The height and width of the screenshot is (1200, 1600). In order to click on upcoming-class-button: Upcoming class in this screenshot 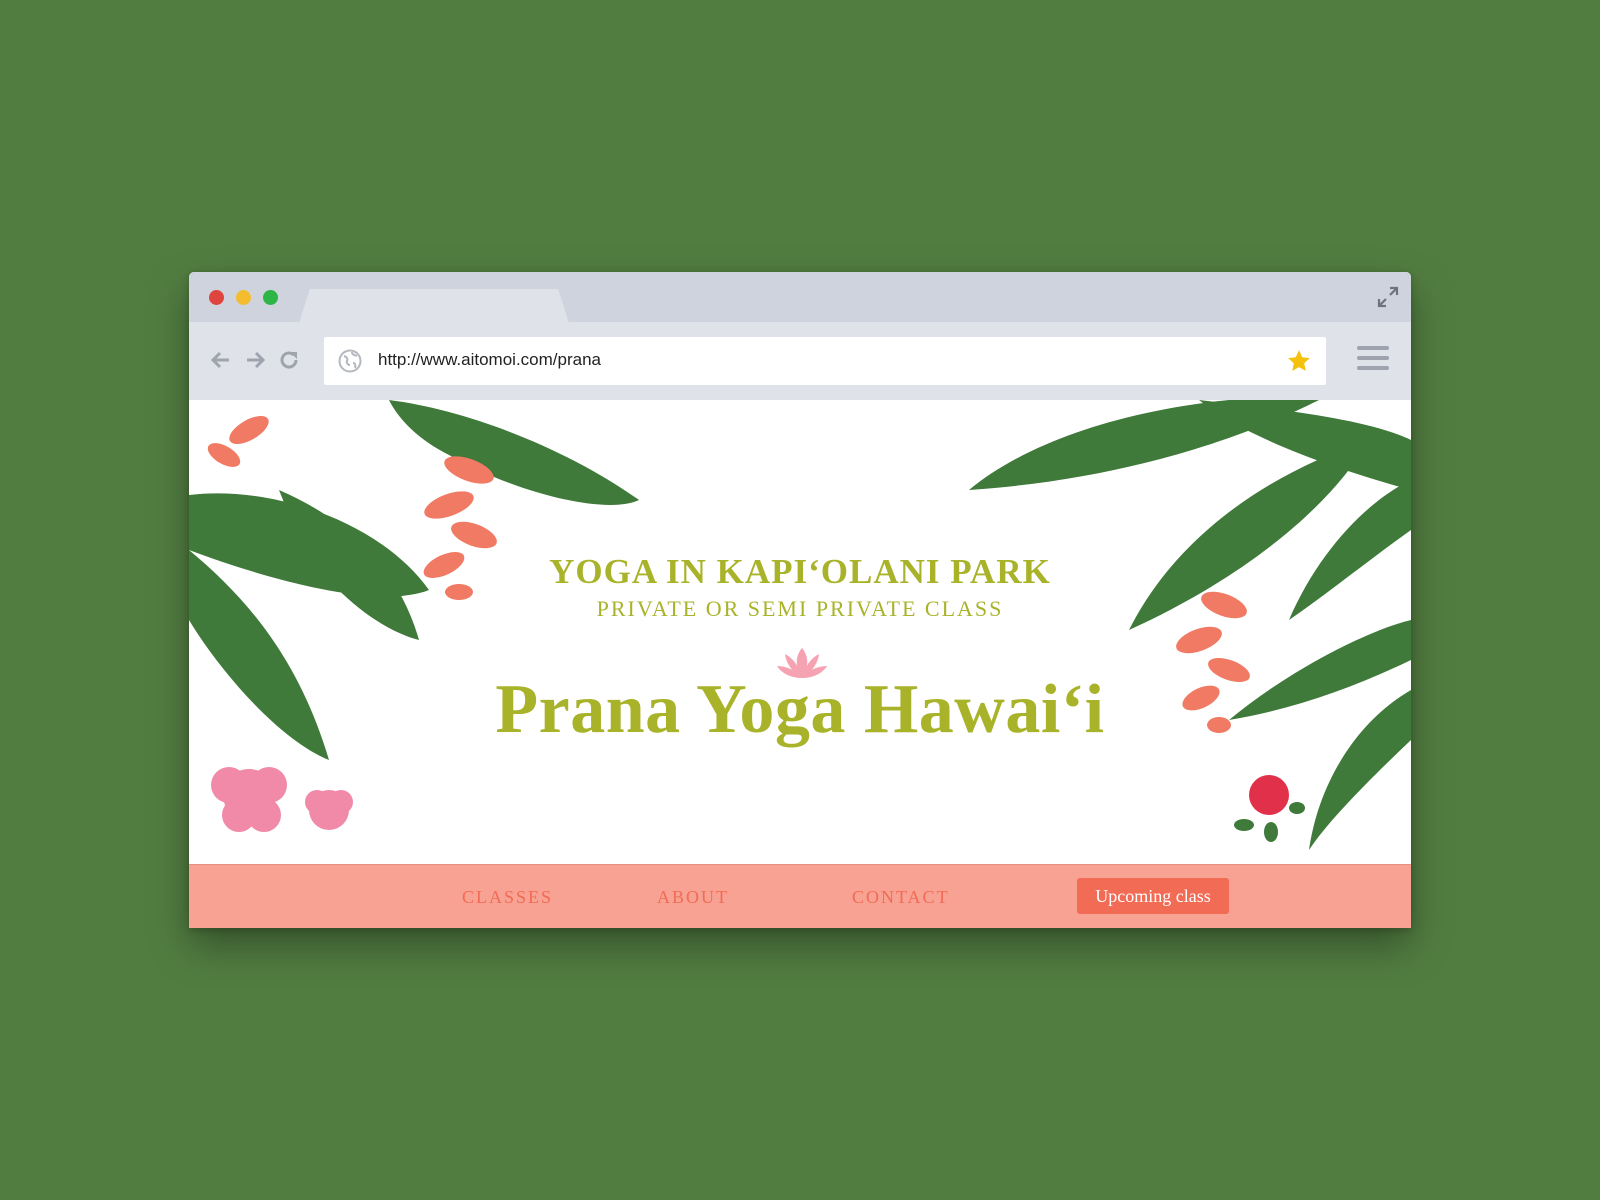, I will do `click(1153, 896)`.